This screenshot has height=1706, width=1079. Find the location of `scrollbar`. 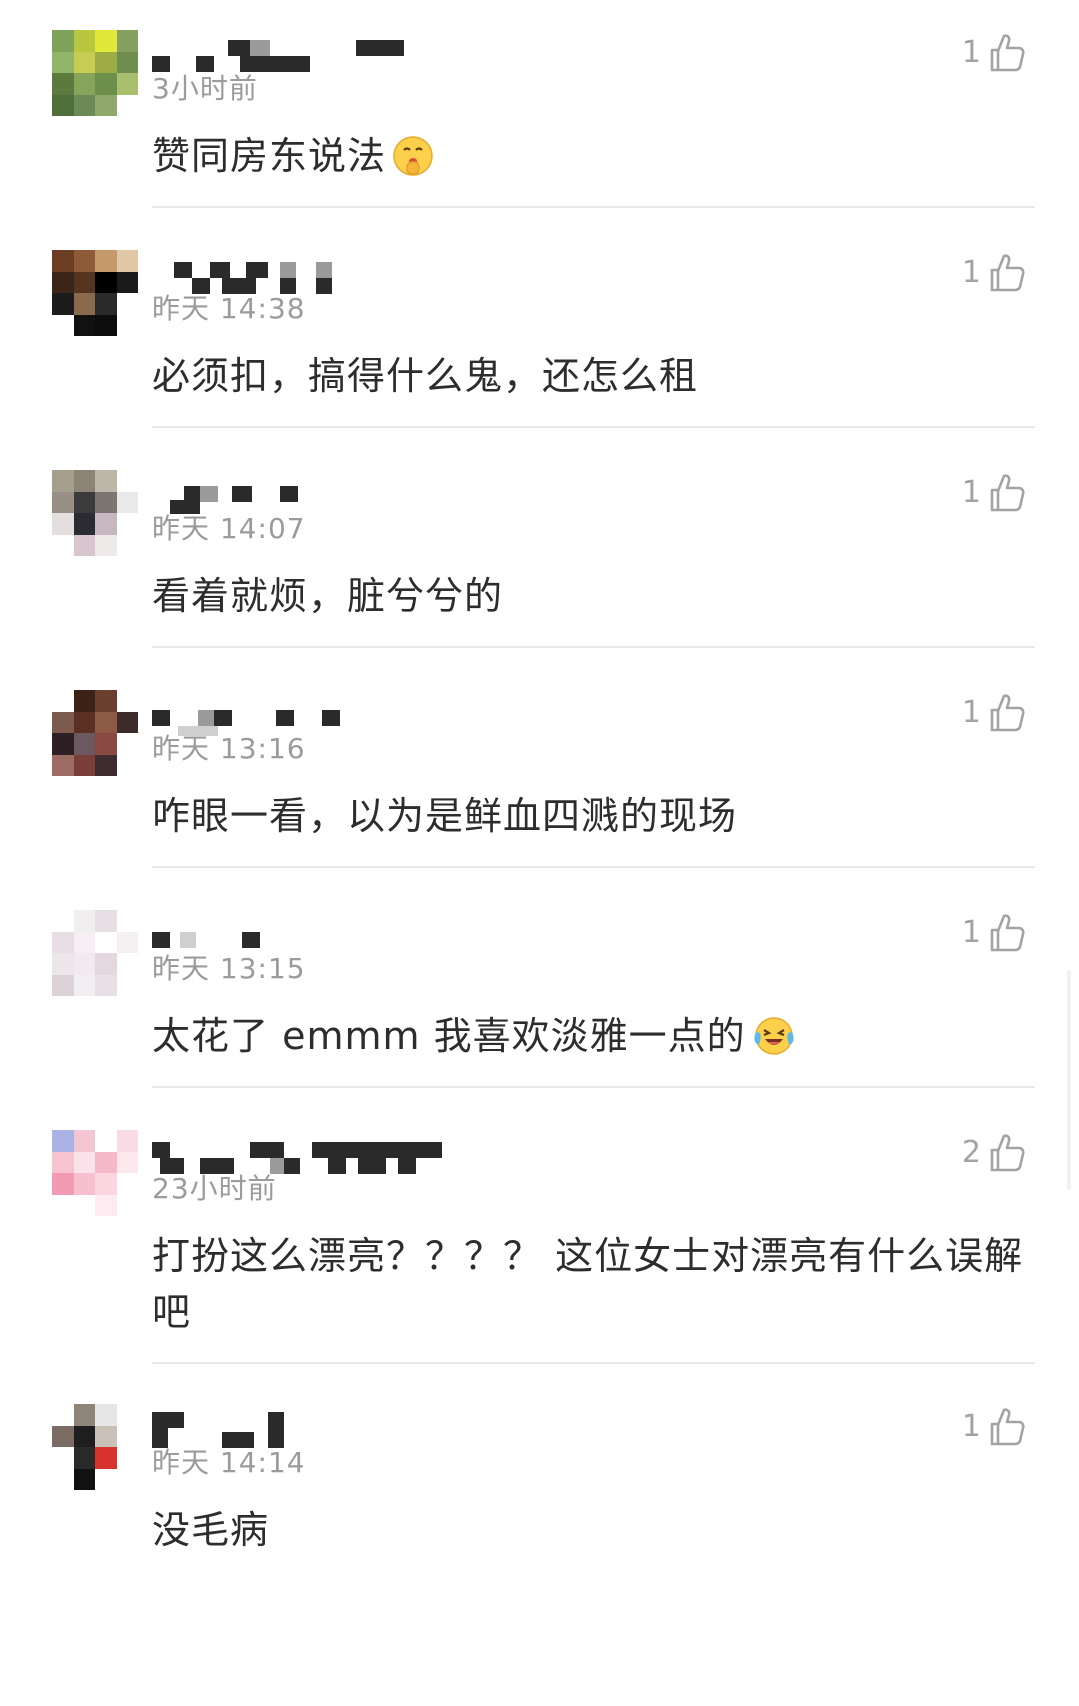

scrollbar is located at coordinates (1069, 1080).